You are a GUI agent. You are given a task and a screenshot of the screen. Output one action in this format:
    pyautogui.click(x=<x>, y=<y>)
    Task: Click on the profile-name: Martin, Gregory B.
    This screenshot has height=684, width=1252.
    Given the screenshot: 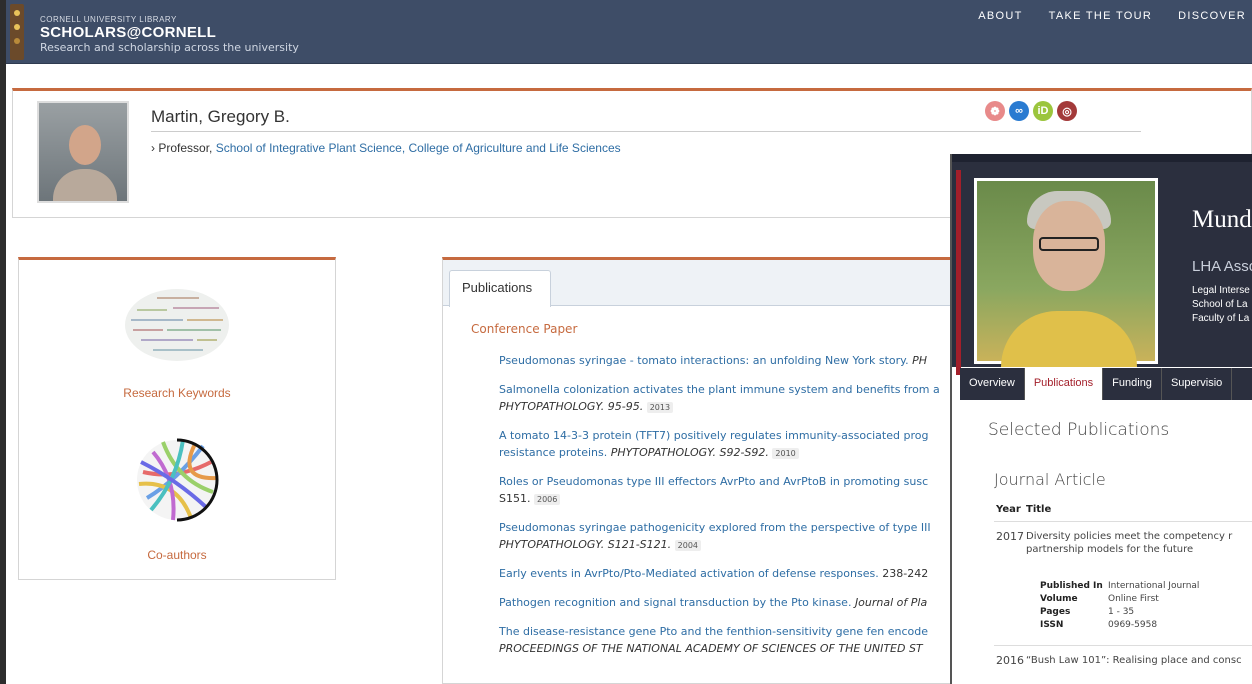 What is the action you would take?
    pyautogui.click(x=220, y=116)
    